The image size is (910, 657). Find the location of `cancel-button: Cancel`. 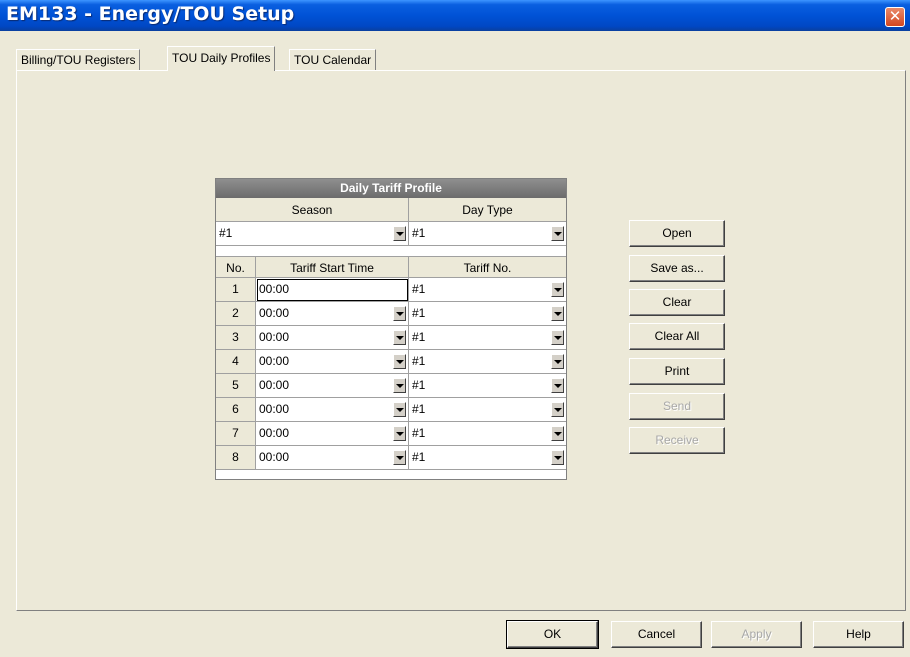

cancel-button: Cancel is located at coordinates (656, 634).